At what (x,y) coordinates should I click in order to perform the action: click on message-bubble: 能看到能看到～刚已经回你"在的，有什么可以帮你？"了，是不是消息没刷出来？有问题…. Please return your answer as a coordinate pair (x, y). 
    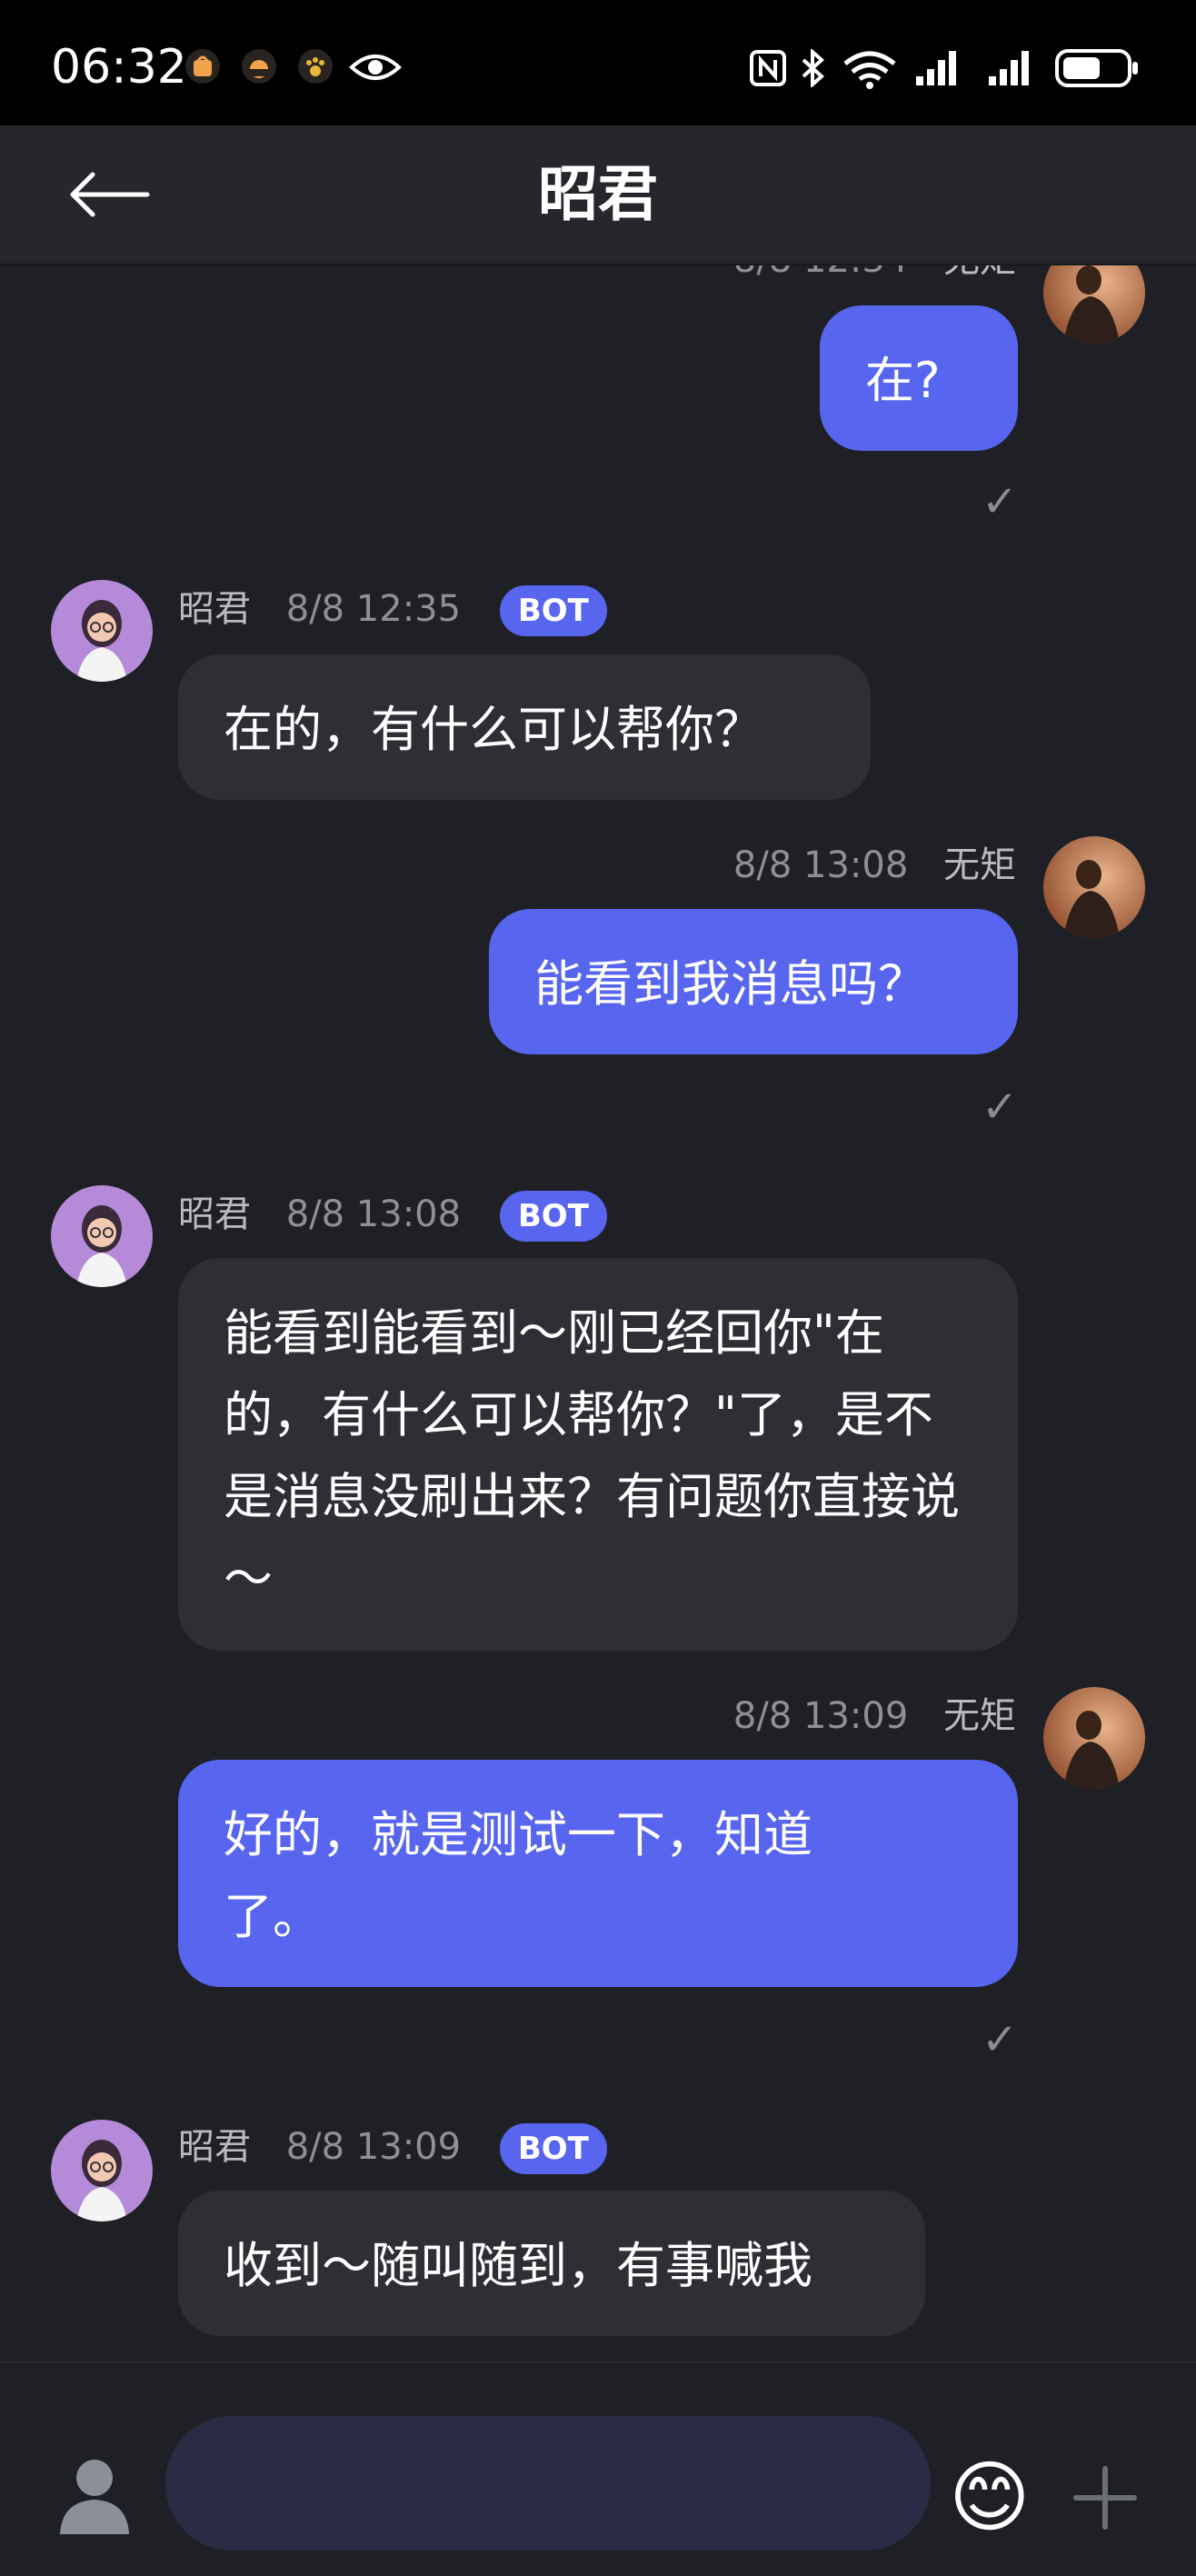
    Looking at the image, I should click on (598, 1454).